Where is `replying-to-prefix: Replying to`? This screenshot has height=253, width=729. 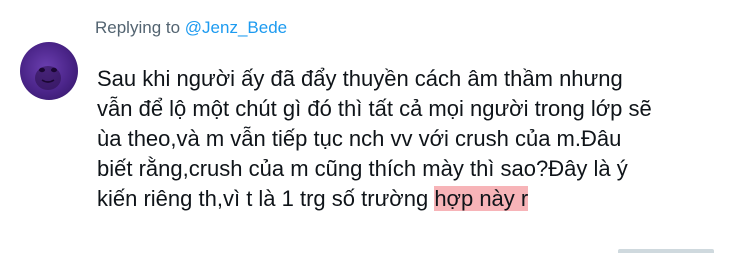 replying-to-prefix: Replying to is located at coordinates (140, 27).